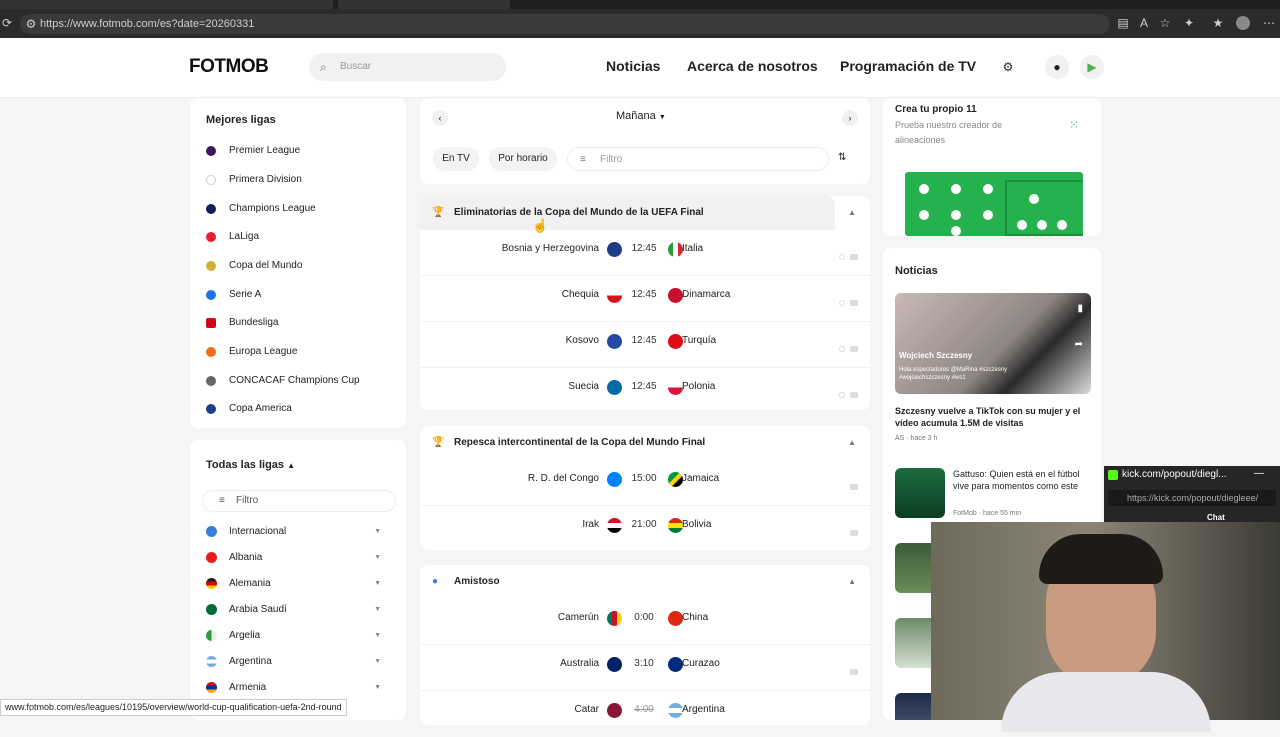 The image size is (1280, 737). I want to click on favorite-star-icon: ☆, so click(1165, 23).